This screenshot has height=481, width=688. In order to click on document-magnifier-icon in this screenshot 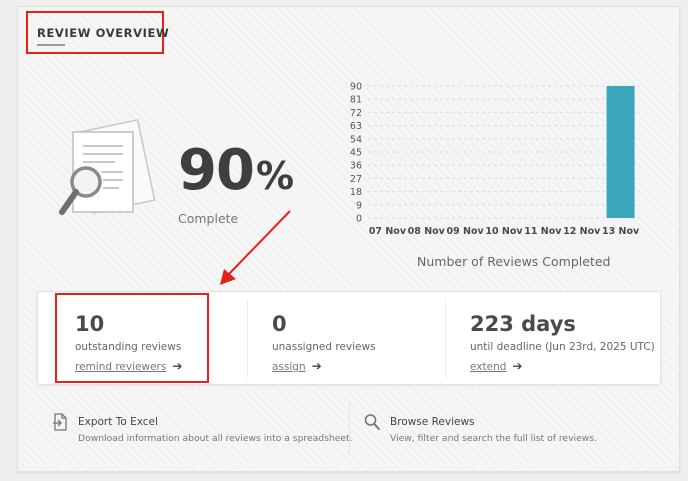, I will do `click(107, 166)`.